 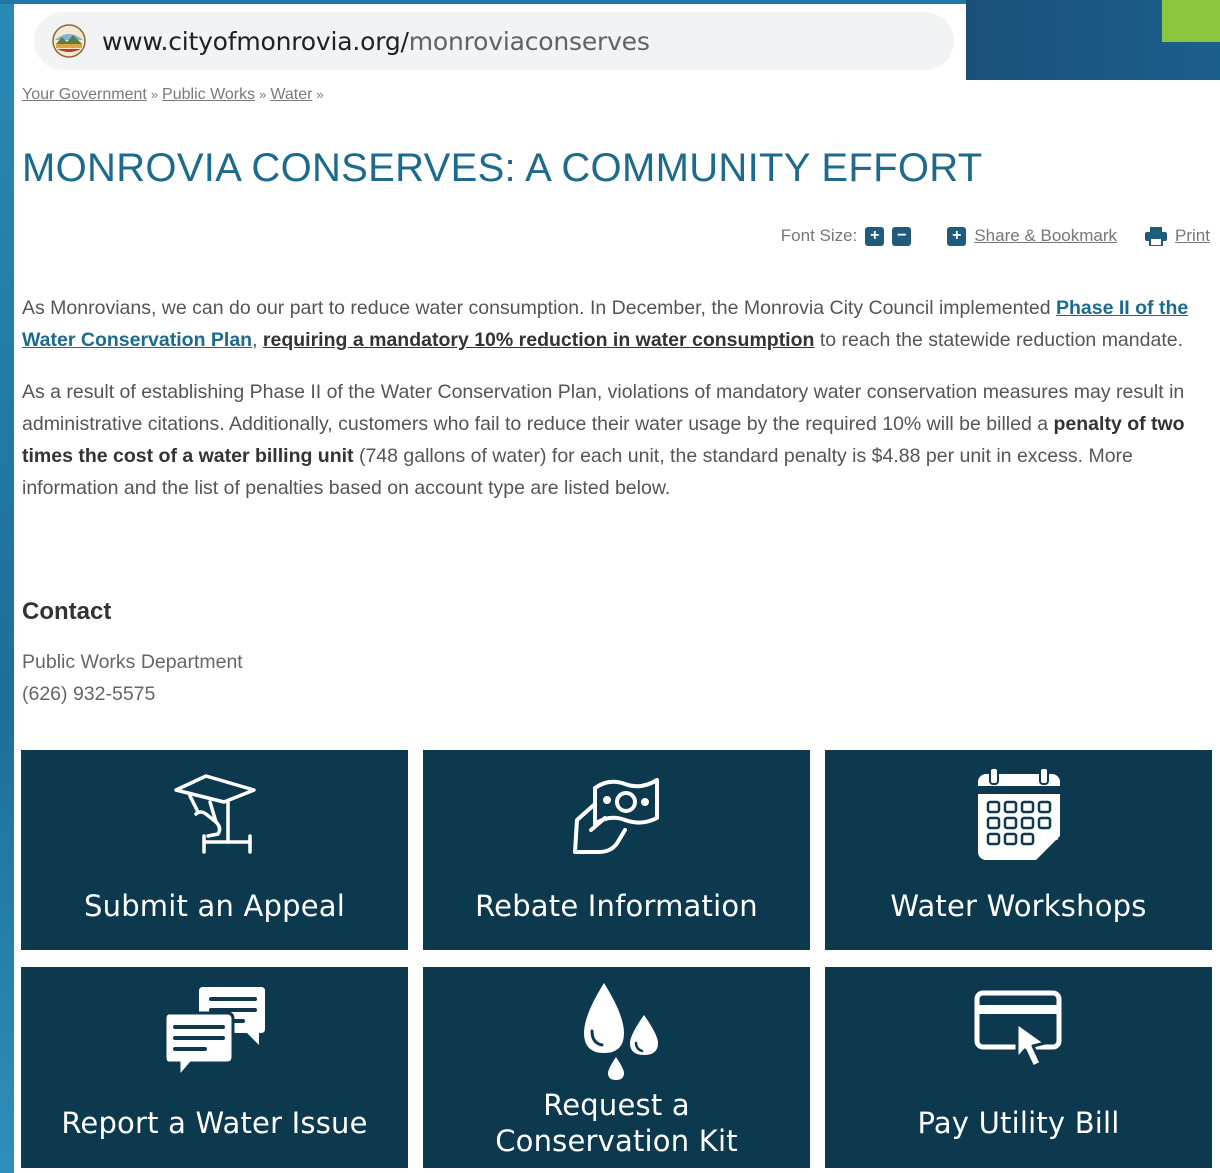 What do you see at coordinates (1156, 236) in the screenshot?
I see `printer-icon` at bounding box center [1156, 236].